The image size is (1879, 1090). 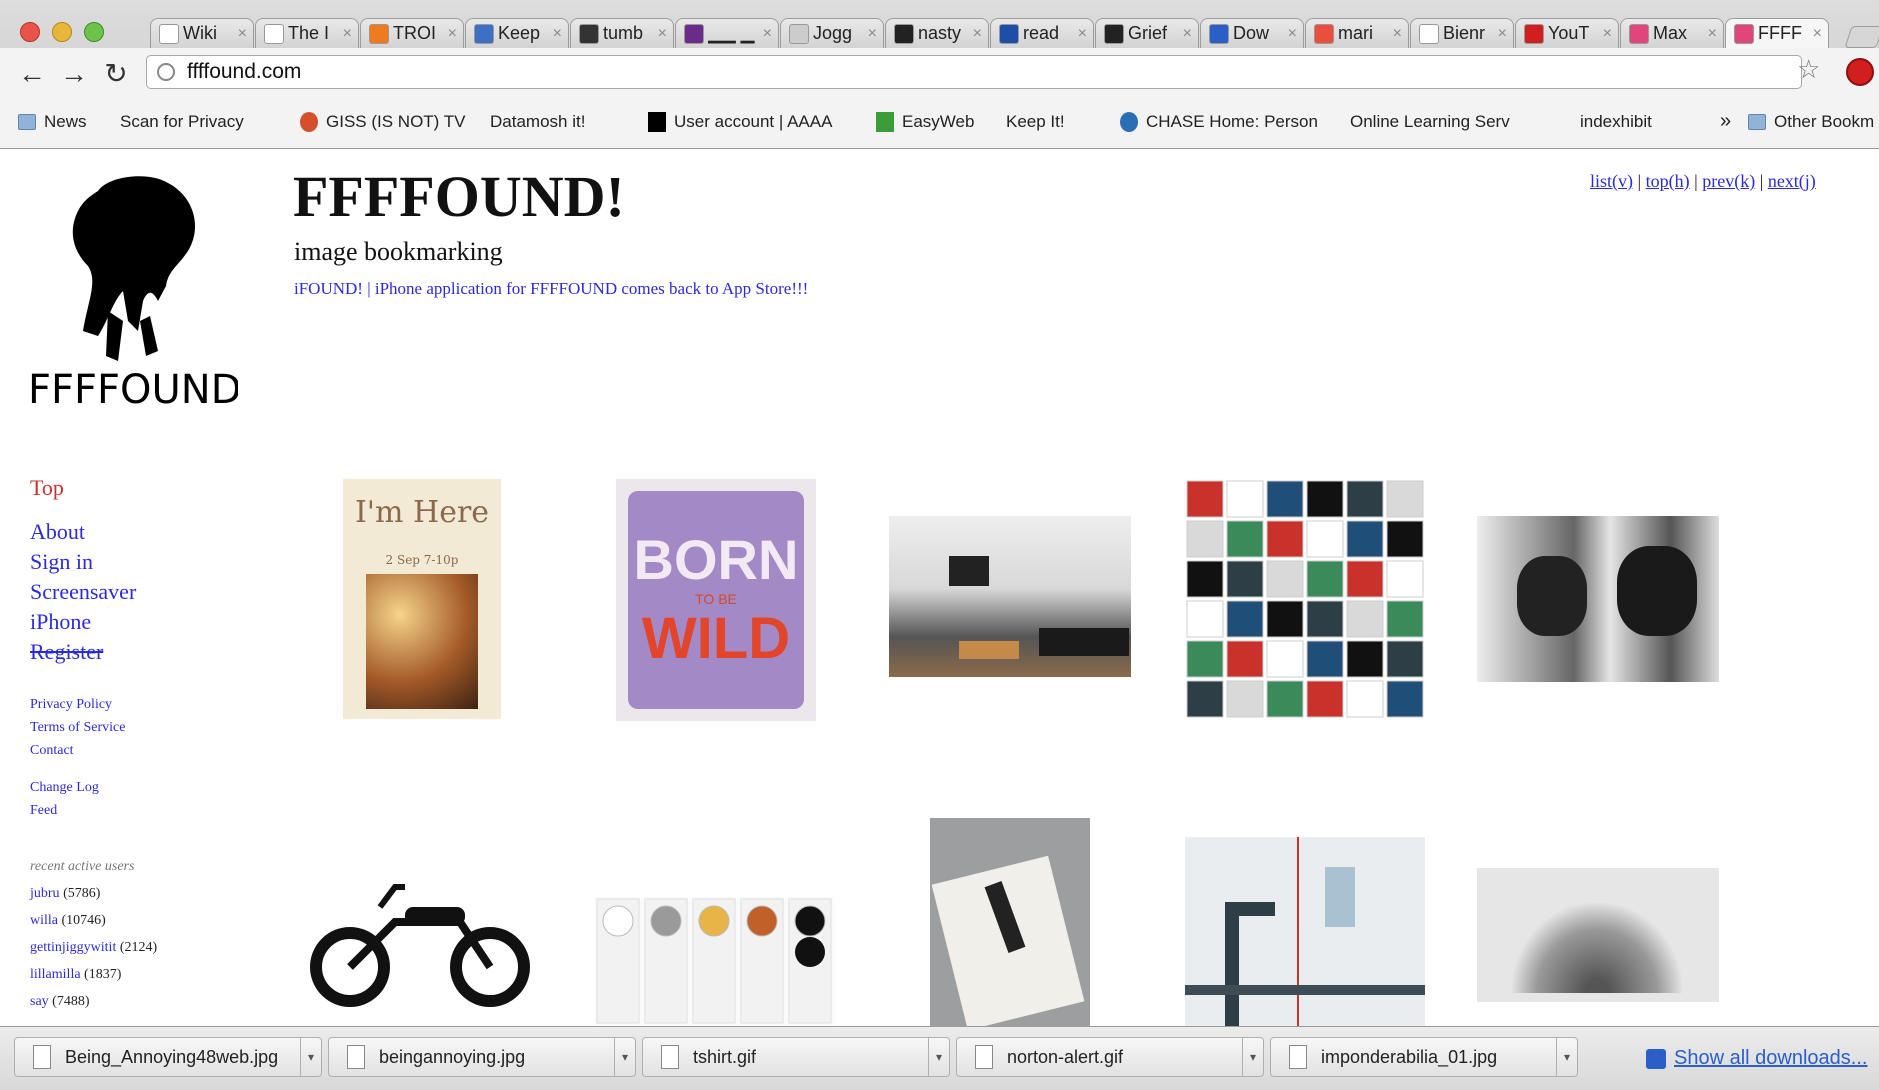 I want to click on browser-tab: read ×, so click(x=1042, y=33).